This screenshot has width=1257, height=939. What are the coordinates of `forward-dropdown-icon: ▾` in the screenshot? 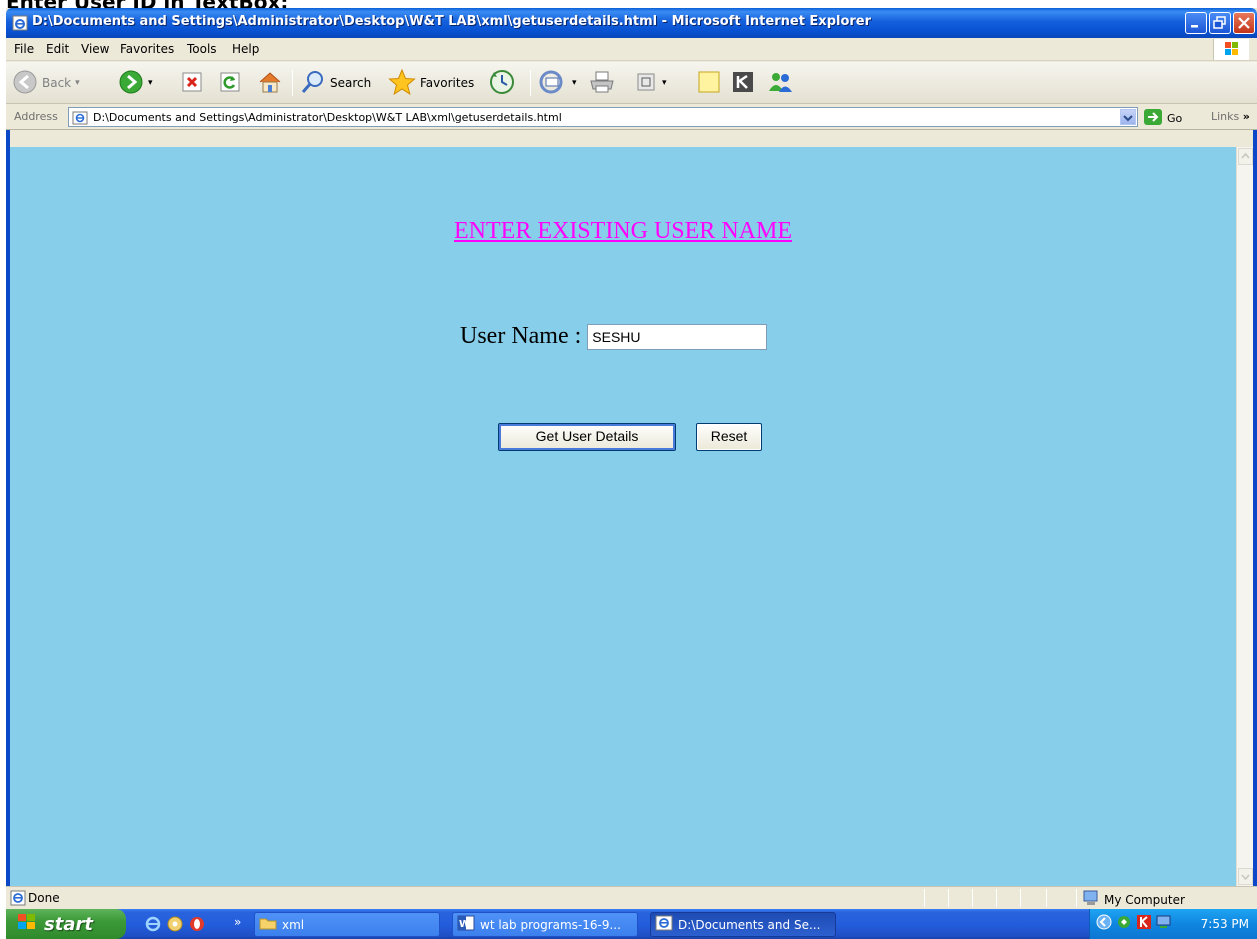 It's located at (150, 83).